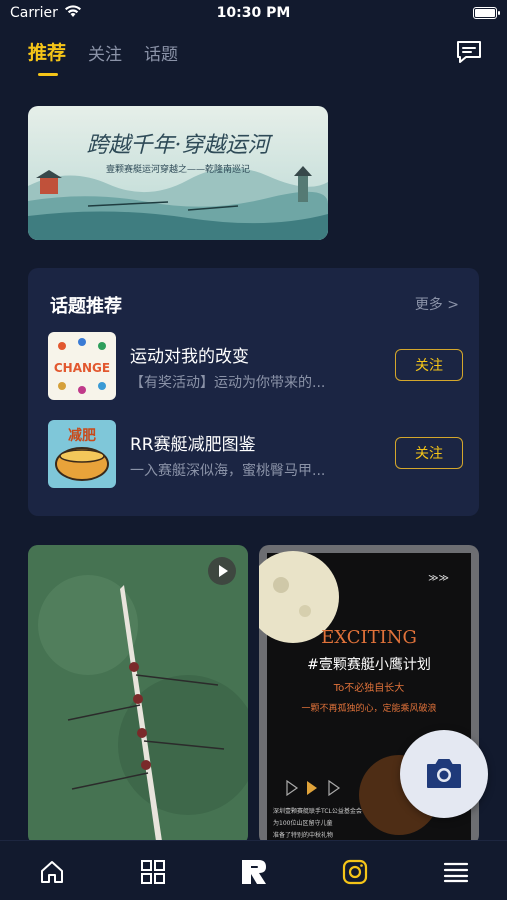 The image size is (507, 900). I want to click on topic-thumb-label: 减肥, so click(82, 435).